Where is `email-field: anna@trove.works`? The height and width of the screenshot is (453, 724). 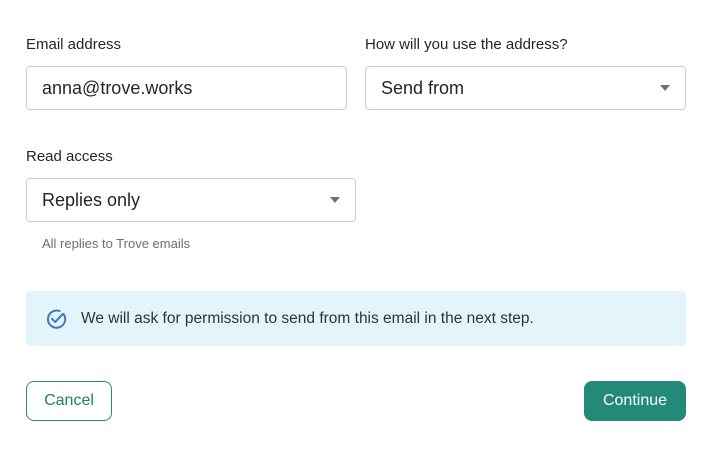 email-field: anna@trove.works is located at coordinates (186, 88).